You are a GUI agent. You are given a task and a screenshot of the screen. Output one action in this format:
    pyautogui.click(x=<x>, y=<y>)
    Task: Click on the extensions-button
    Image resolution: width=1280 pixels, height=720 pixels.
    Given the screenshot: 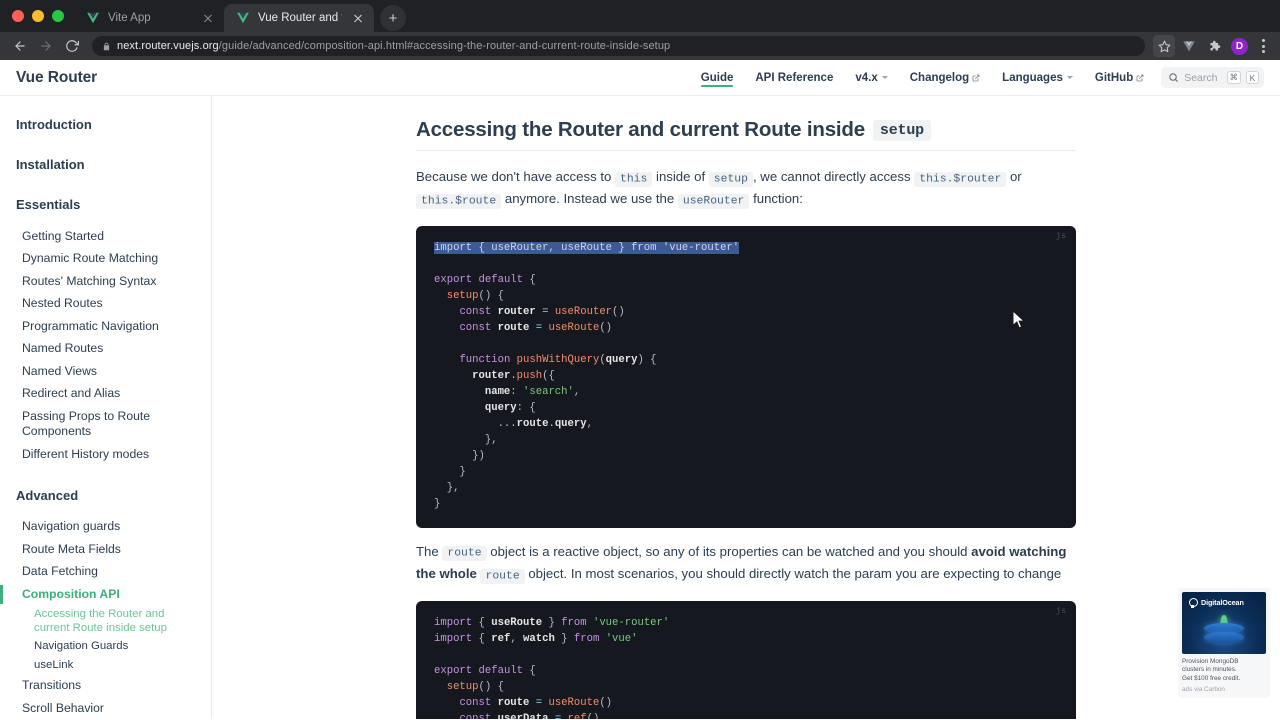 What is the action you would take?
    pyautogui.click(x=1214, y=46)
    